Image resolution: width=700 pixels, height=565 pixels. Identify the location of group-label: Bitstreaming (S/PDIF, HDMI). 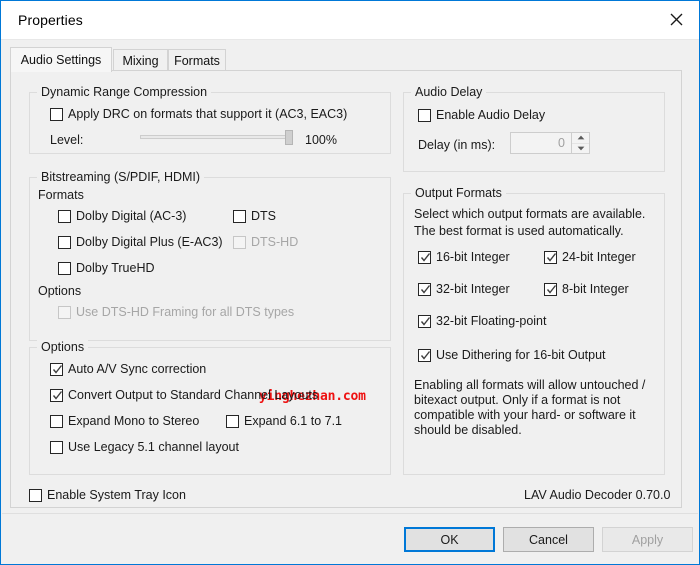
(121, 177).